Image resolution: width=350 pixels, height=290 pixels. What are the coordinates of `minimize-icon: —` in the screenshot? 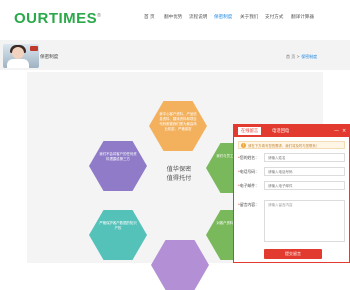 It's located at (336, 131).